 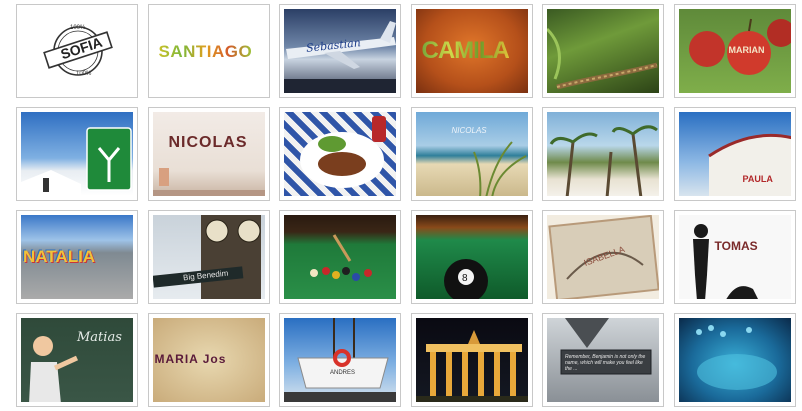 I want to click on gallery-item-eight-ball: 8, so click(x=471, y=257).